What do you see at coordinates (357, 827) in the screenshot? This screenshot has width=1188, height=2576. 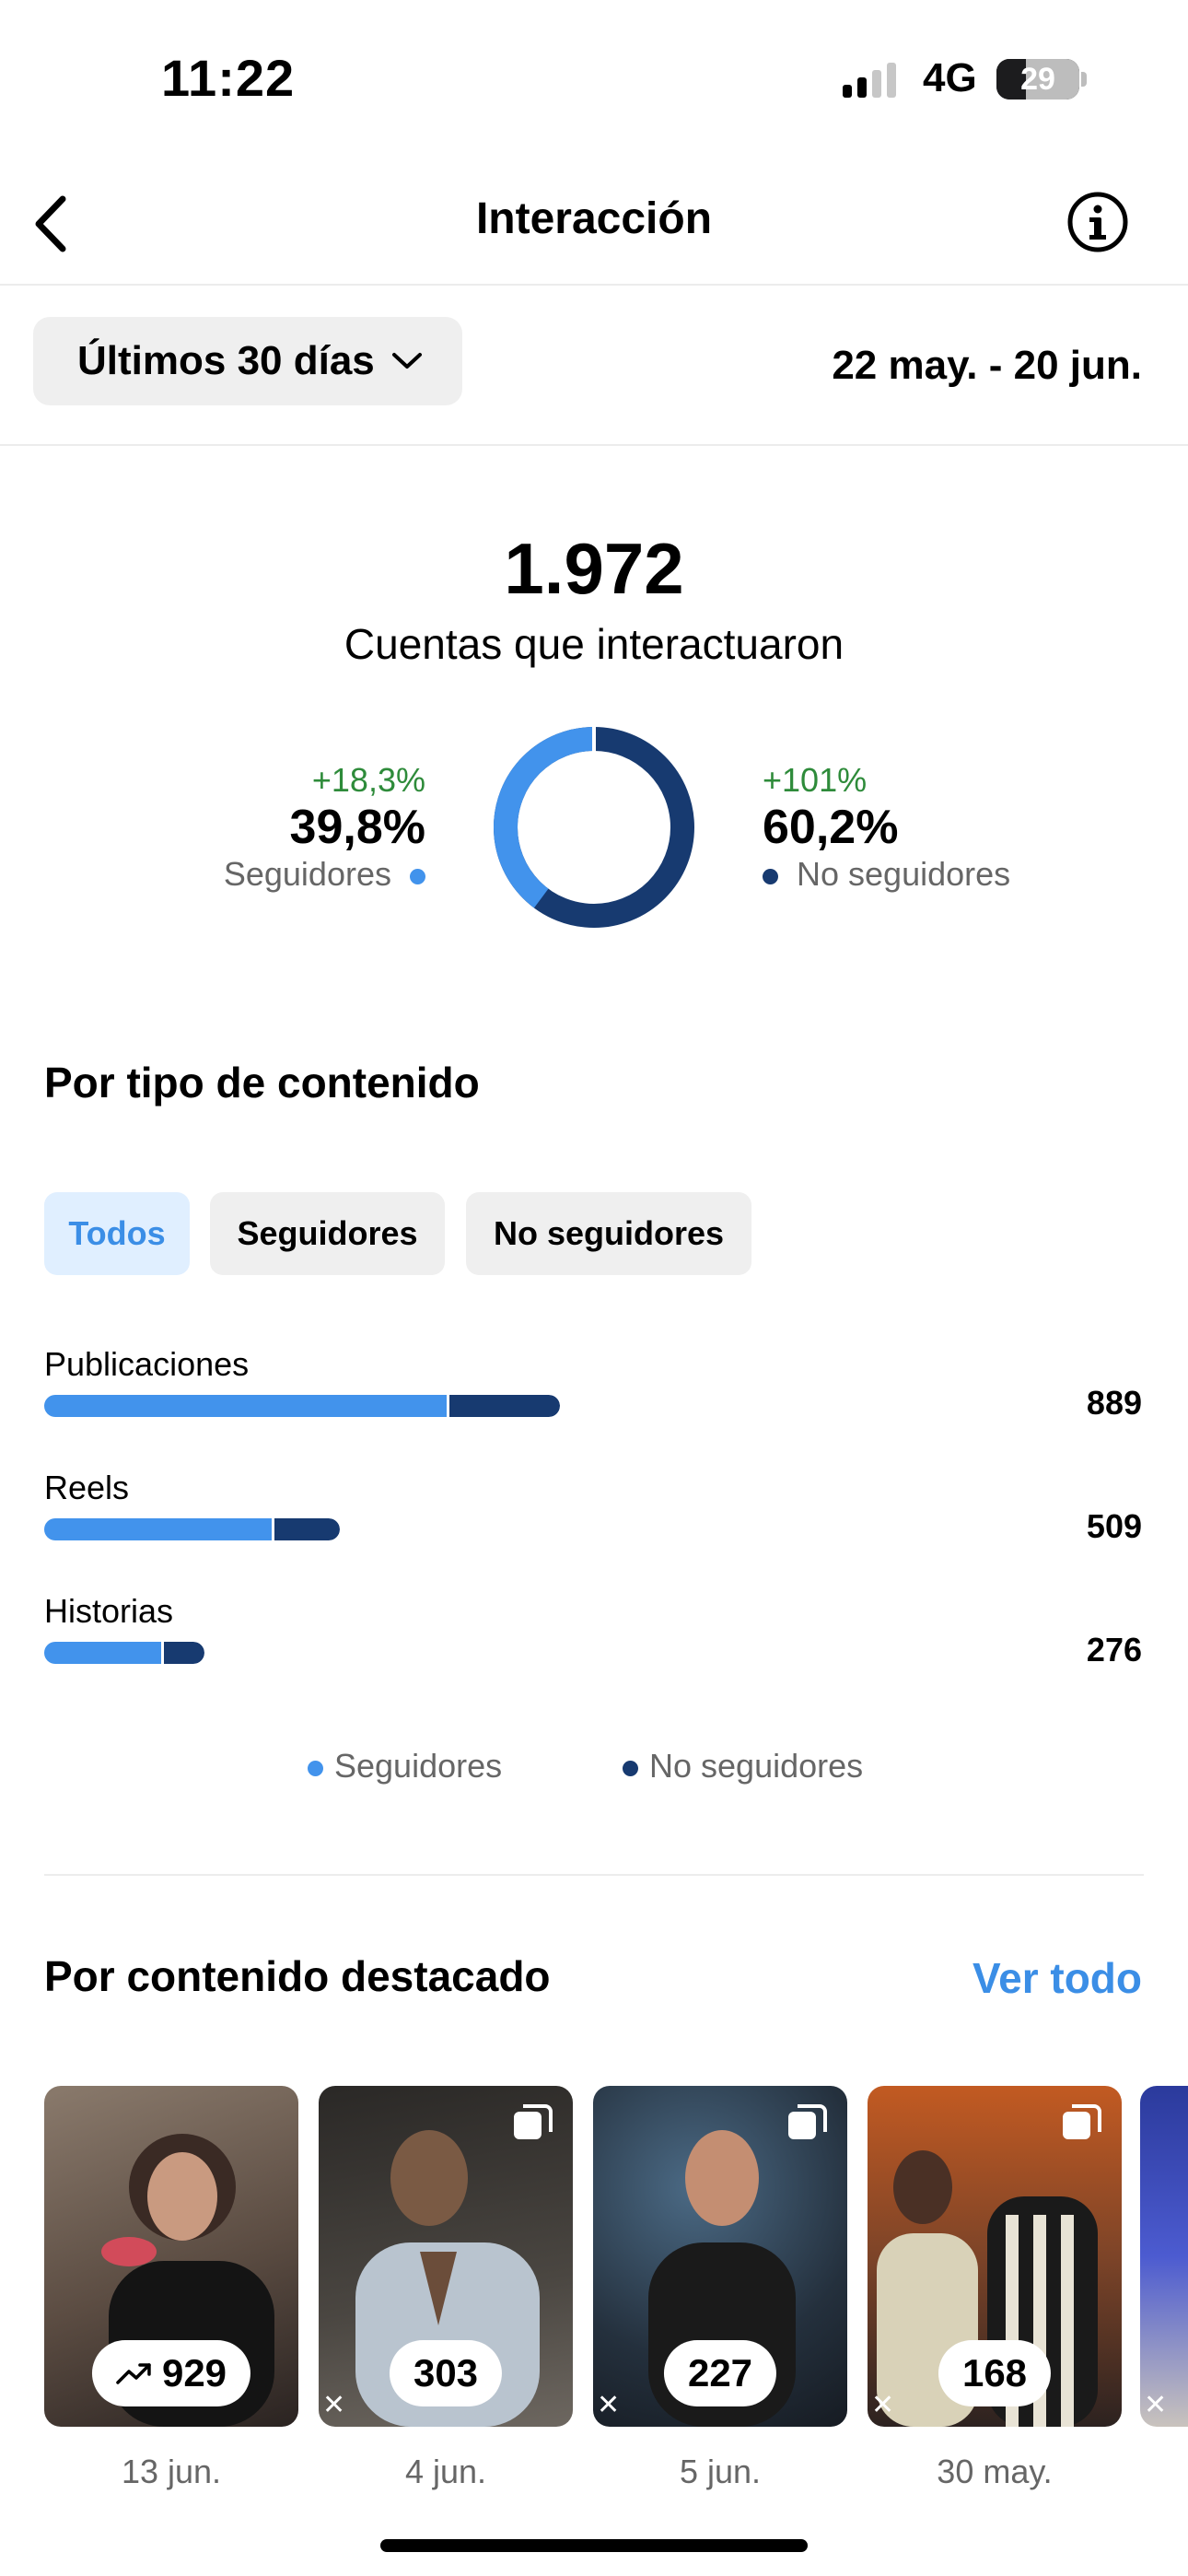 I see `followers-percent: 39,8%` at bounding box center [357, 827].